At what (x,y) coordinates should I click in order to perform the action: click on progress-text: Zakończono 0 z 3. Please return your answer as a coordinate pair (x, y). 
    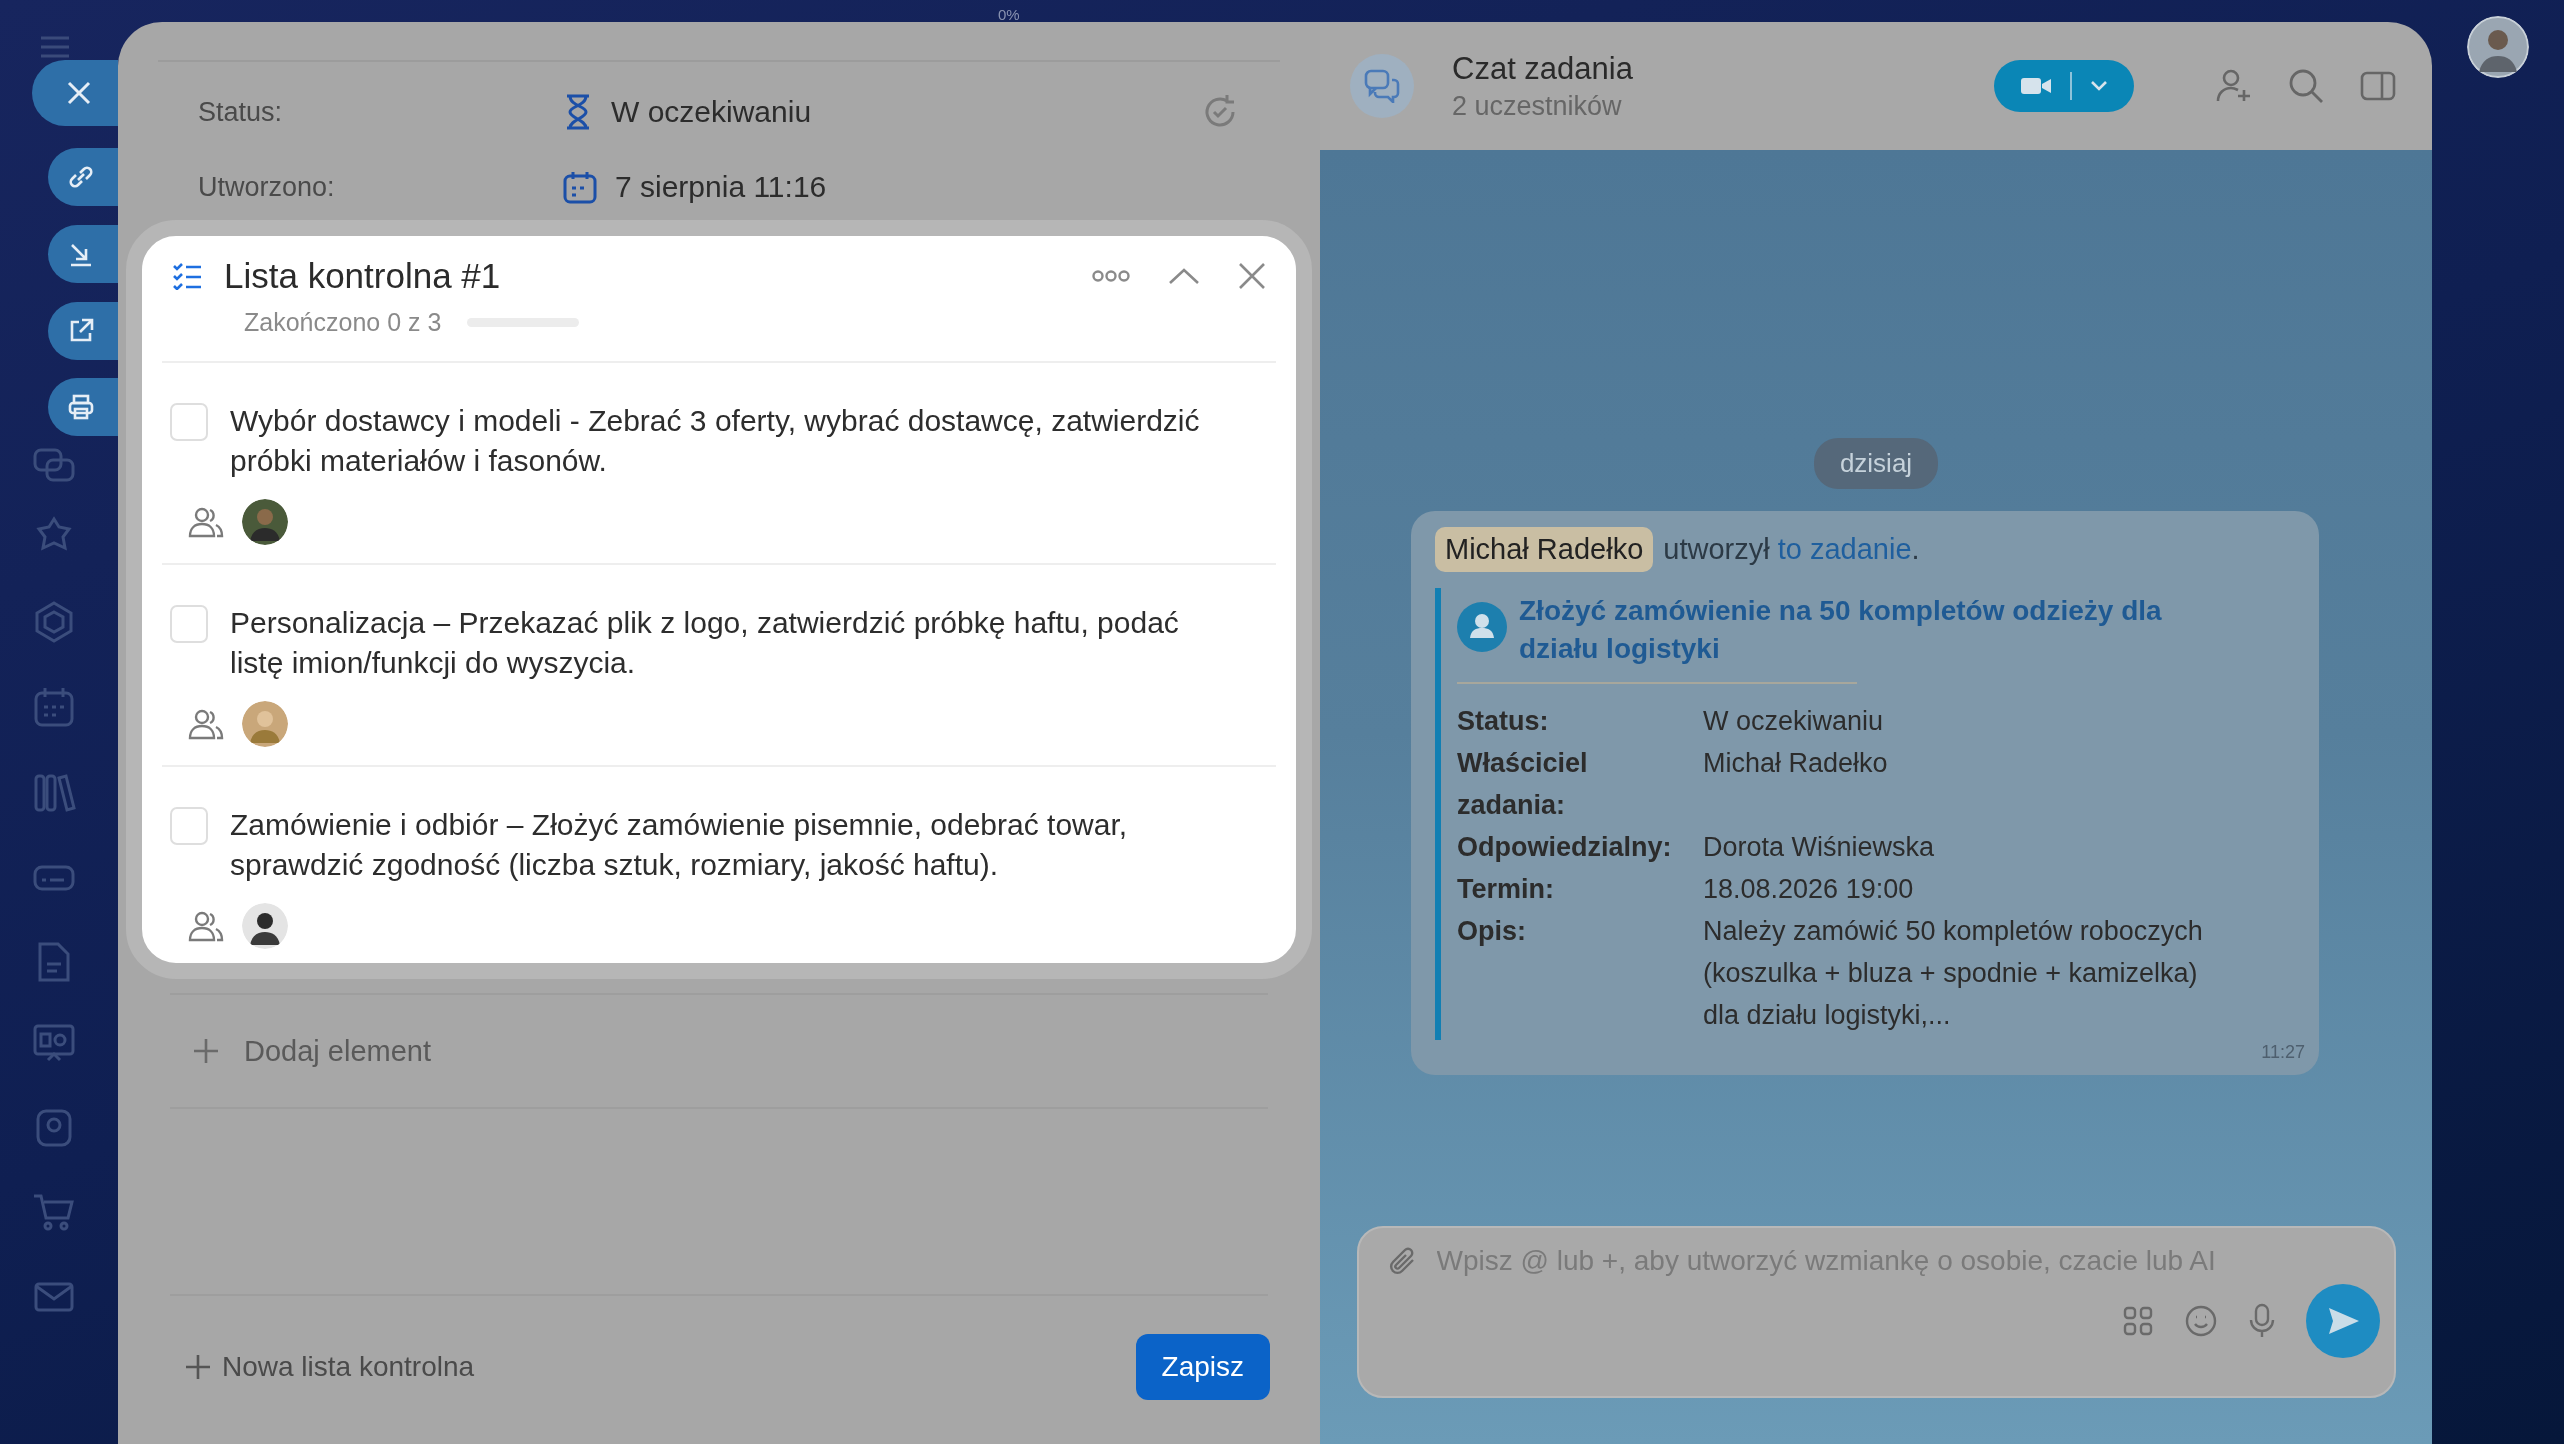
    Looking at the image, I should click on (343, 322).